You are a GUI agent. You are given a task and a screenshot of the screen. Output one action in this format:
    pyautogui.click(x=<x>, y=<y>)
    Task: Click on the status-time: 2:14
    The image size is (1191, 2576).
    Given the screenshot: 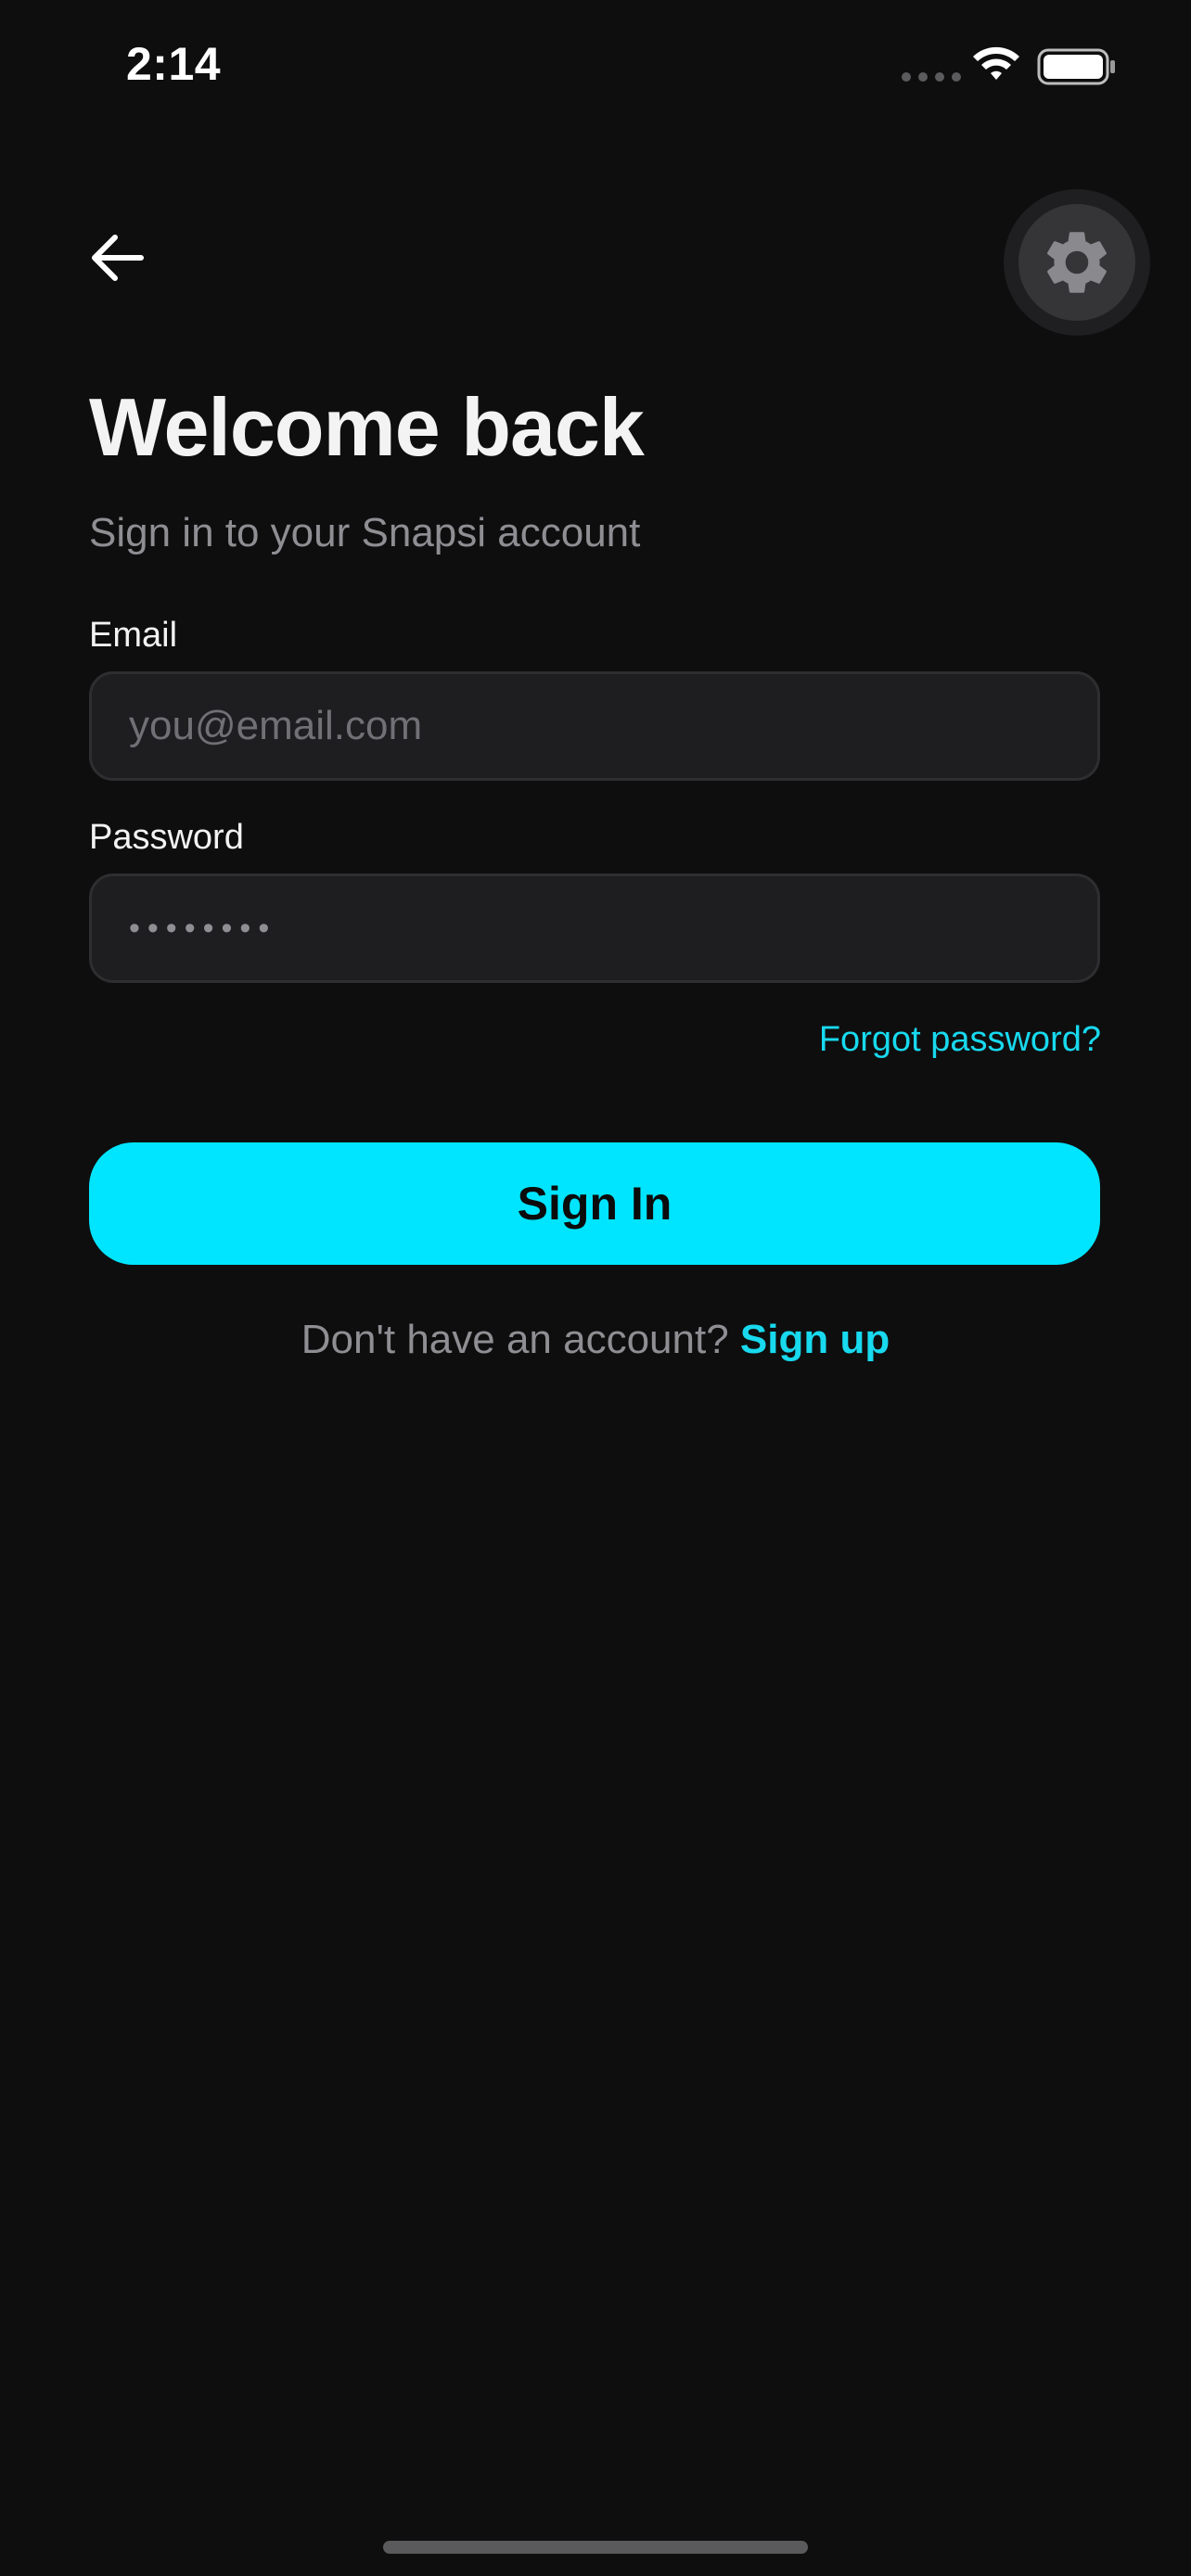 What is the action you would take?
    pyautogui.click(x=174, y=64)
    